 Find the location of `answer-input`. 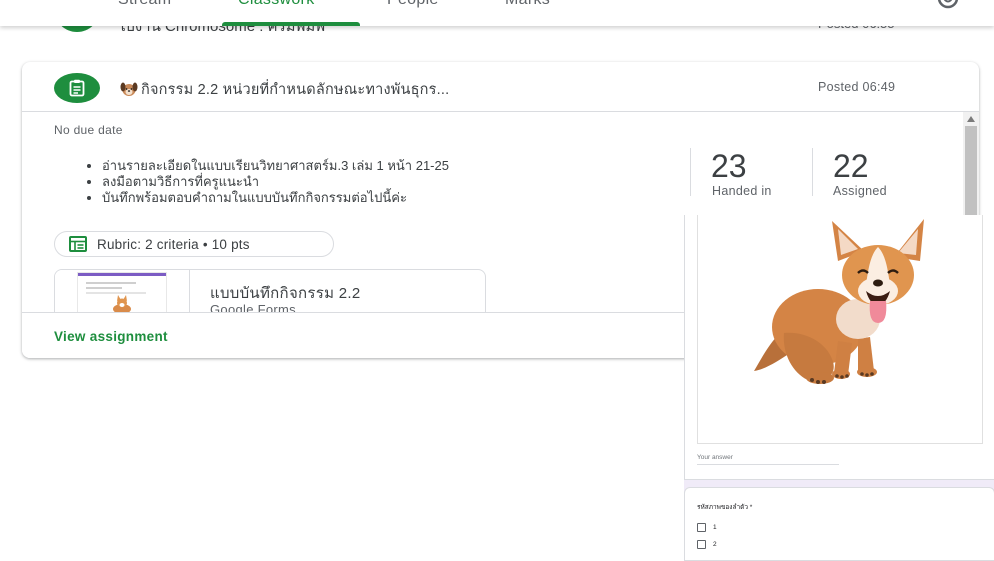

answer-input is located at coordinates (768, 464).